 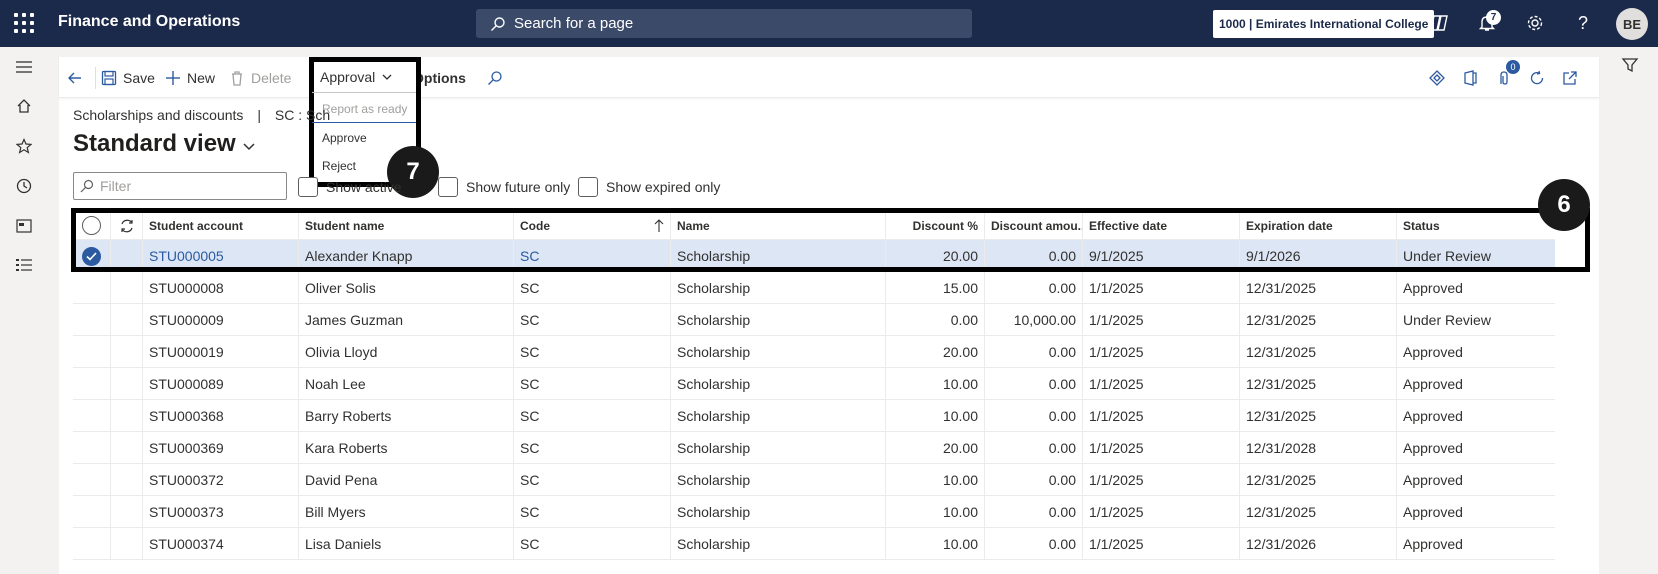 I want to click on power-apps-diamond-icon, so click(x=1440, y=77).